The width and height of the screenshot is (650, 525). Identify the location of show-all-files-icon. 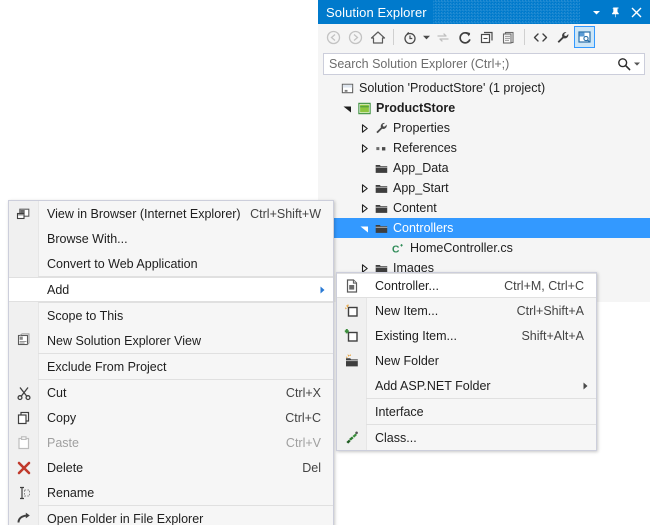
(508, 37).